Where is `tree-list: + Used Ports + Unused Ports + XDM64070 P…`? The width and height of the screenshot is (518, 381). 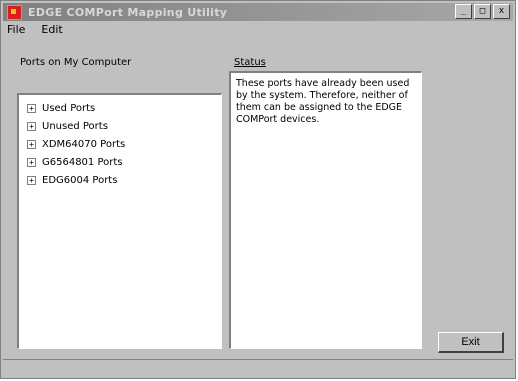 tree-list: + Used Ports + Unused Ports + XDM64070 P… is located at coordinates (120, 142).